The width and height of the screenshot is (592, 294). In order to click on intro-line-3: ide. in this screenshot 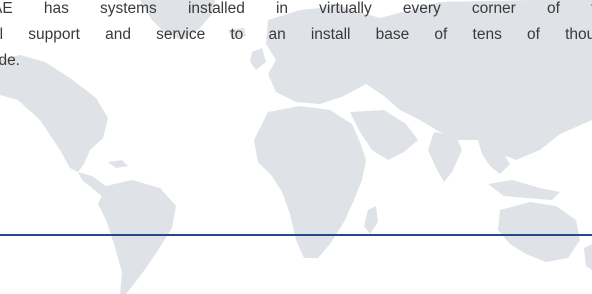, I will do `click(10, 60)`.